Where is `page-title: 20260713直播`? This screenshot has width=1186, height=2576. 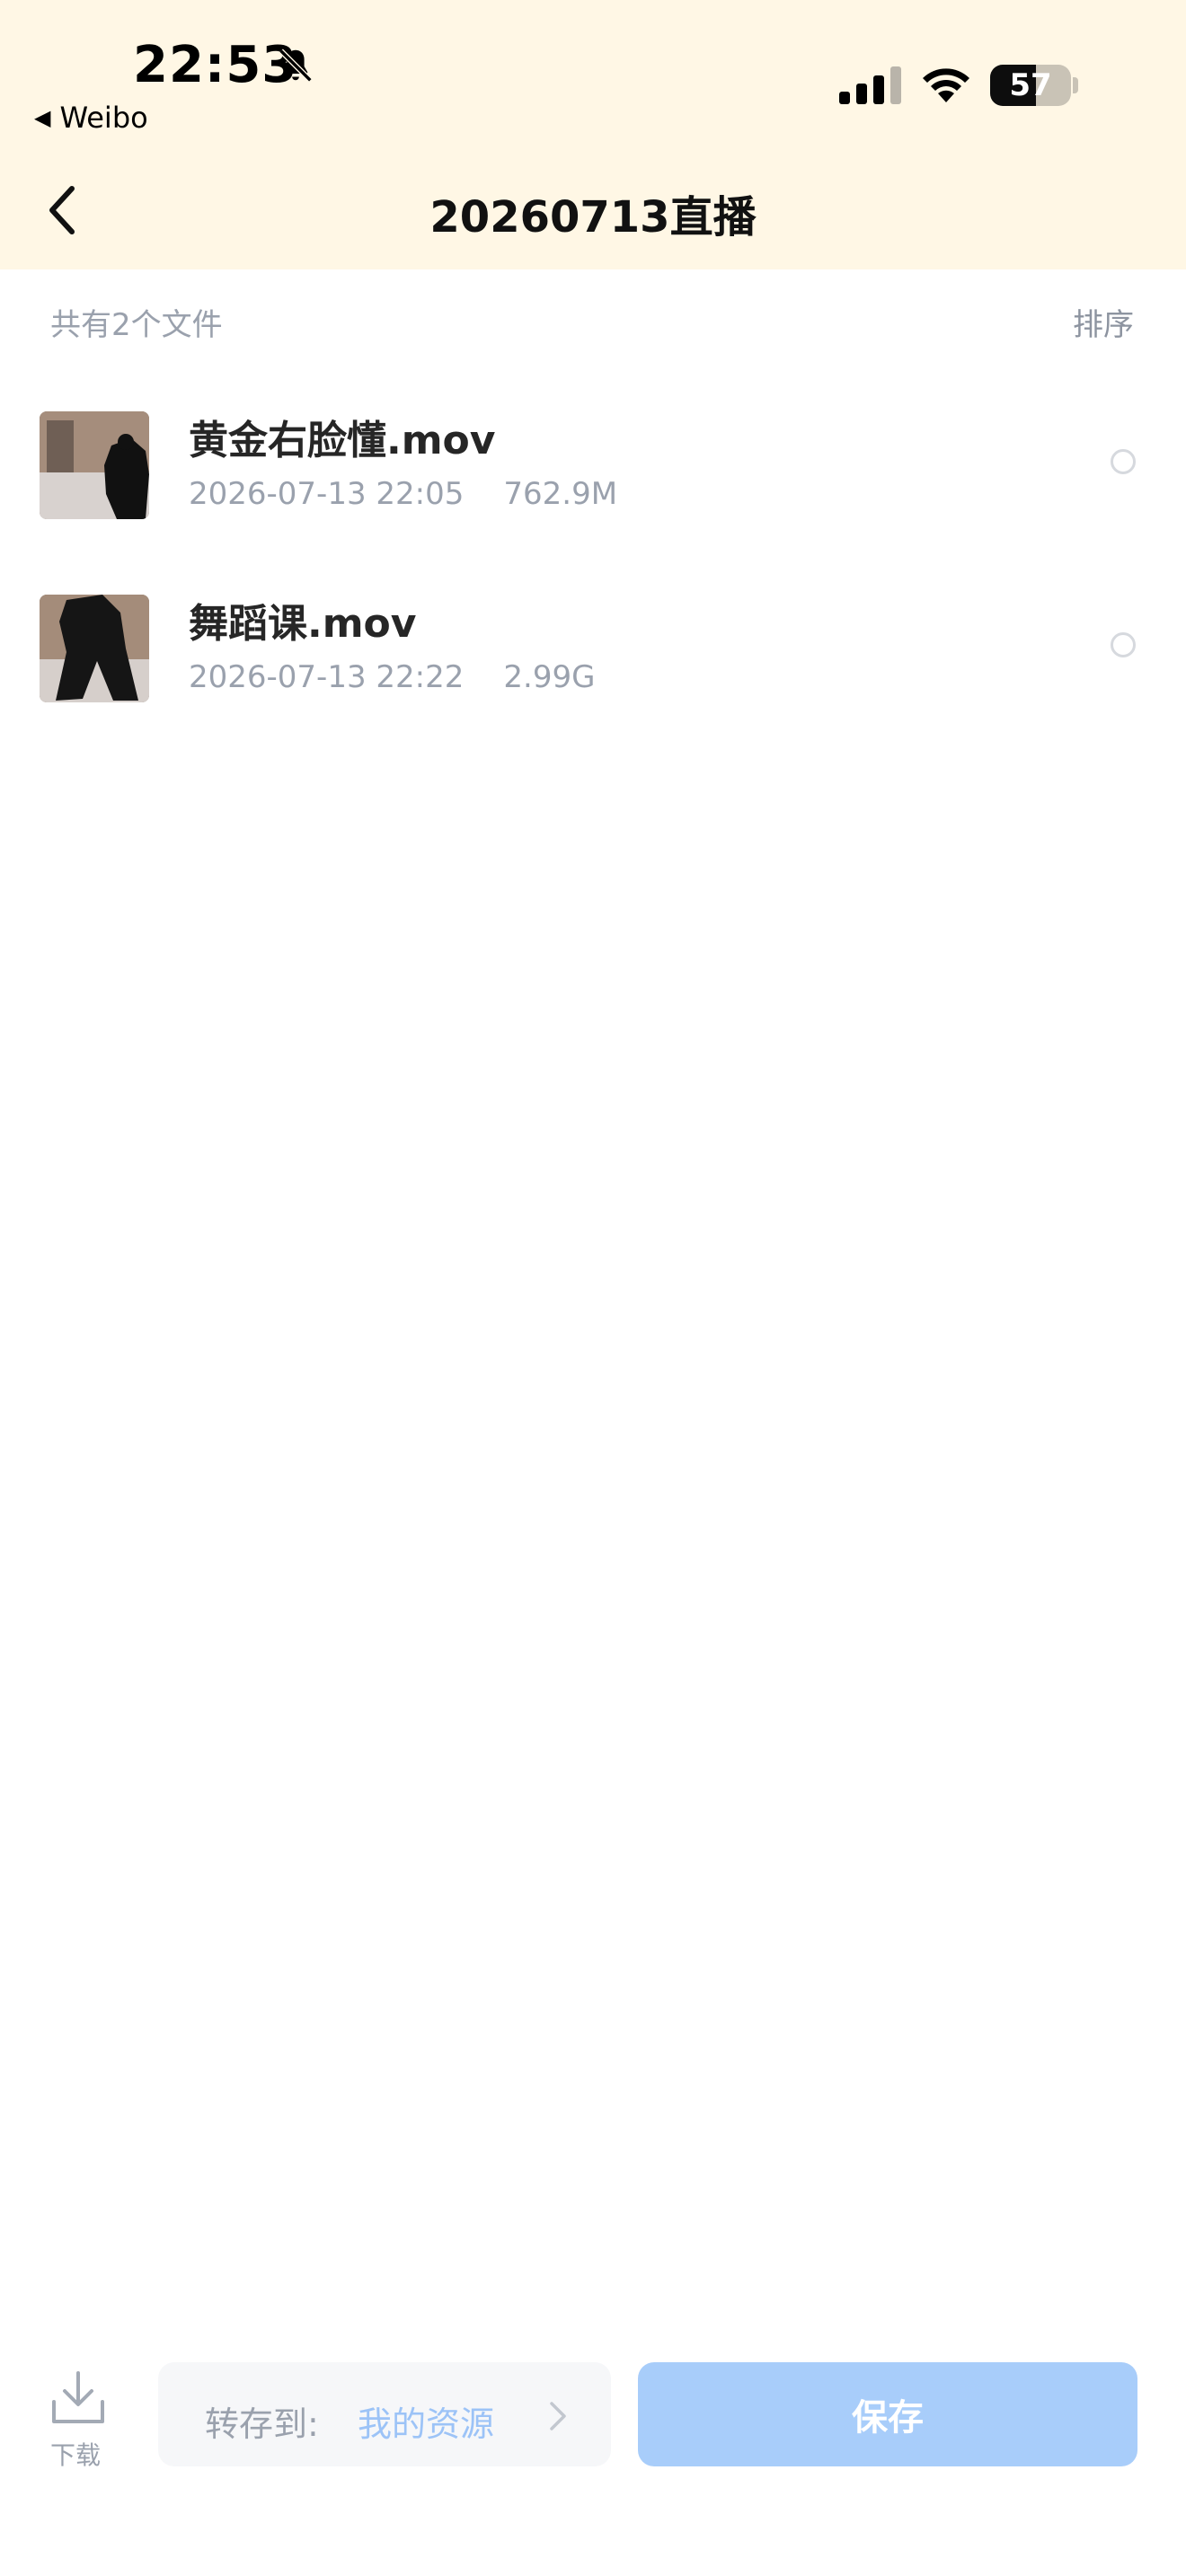 page-title: 20260713直播 is located at coordinates (593, 217).